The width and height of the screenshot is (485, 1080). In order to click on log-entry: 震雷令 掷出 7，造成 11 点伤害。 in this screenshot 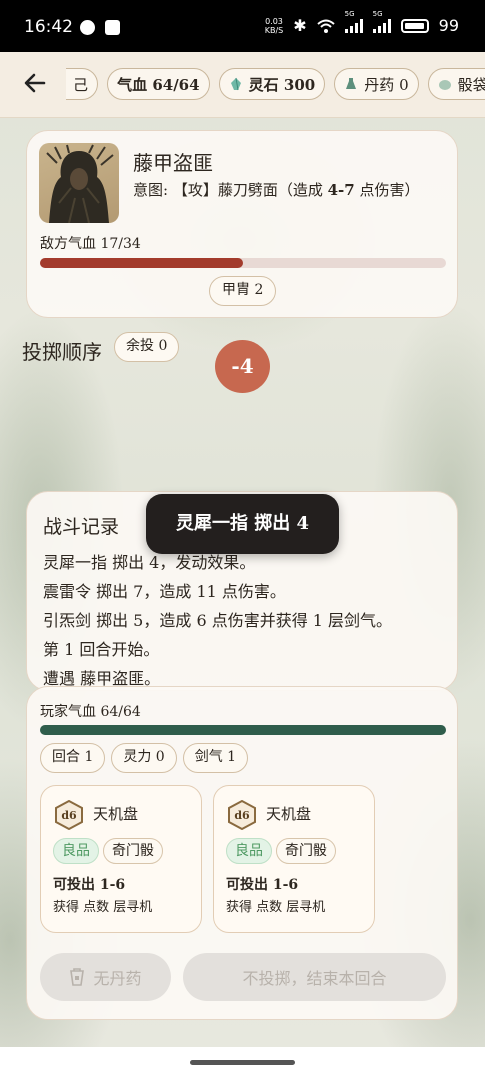, I will do `click(164, 591)`.